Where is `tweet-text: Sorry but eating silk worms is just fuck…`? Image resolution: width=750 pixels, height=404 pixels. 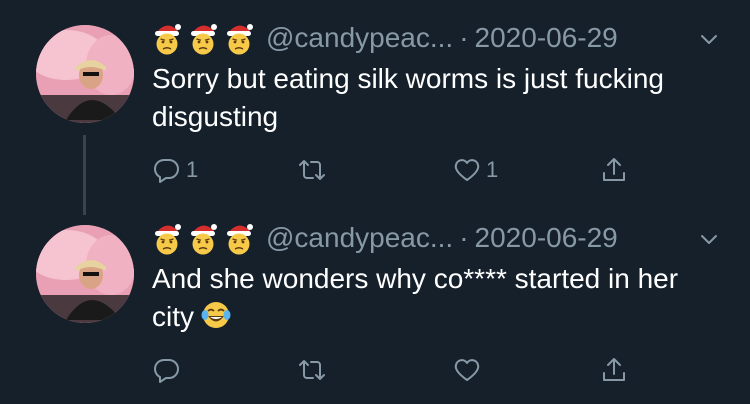
tweet-text: Sorry but eating silk worms is just fuck… is located at coordinates (408, 97).